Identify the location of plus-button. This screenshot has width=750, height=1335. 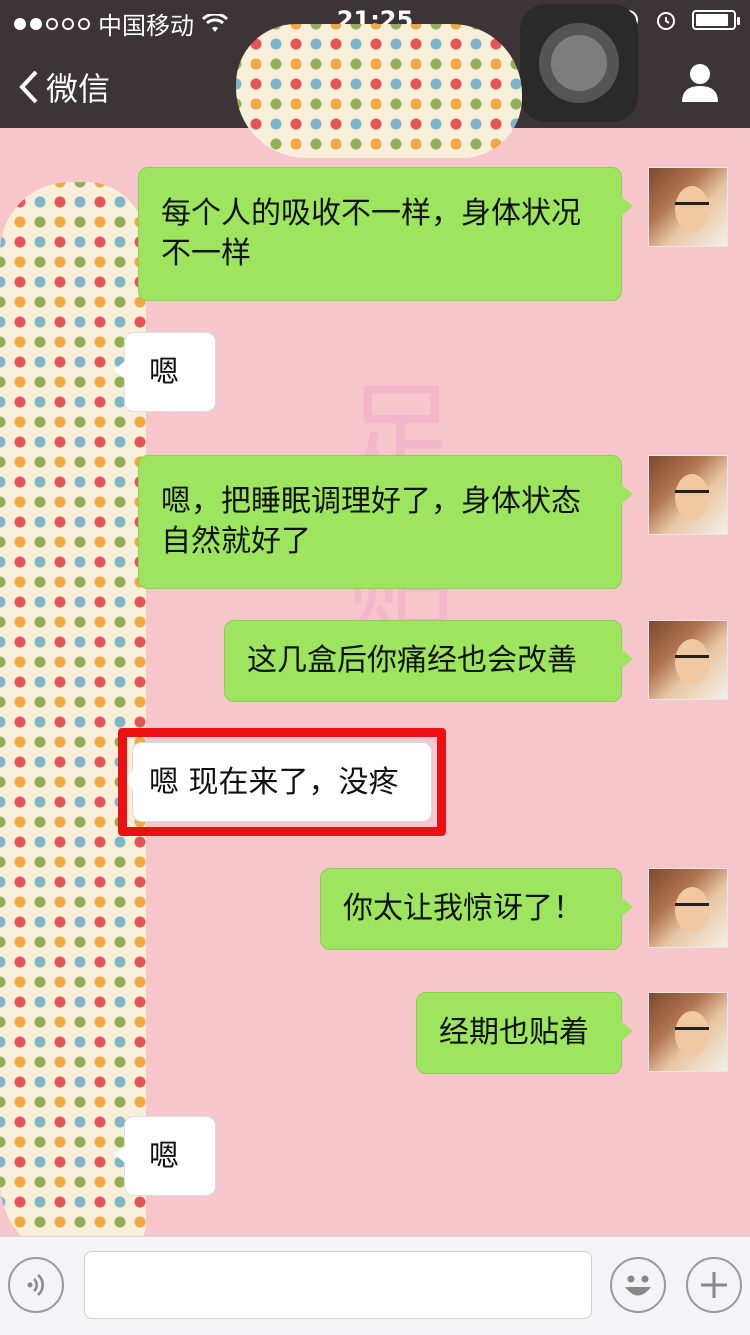
(714, 1285).